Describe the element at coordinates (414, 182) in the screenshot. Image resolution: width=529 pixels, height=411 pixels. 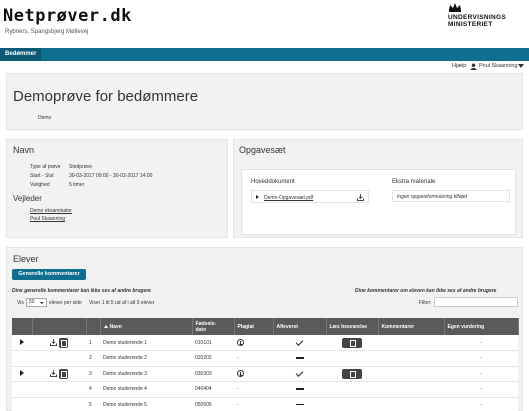
I see `ekstra-materiale-label: Ekstra materiale` at that location.